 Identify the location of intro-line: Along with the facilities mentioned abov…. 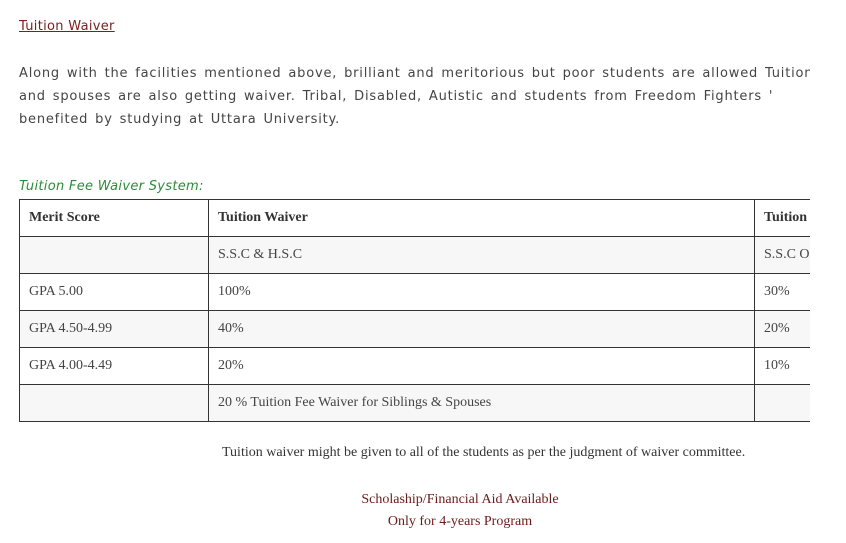
(414, 73).